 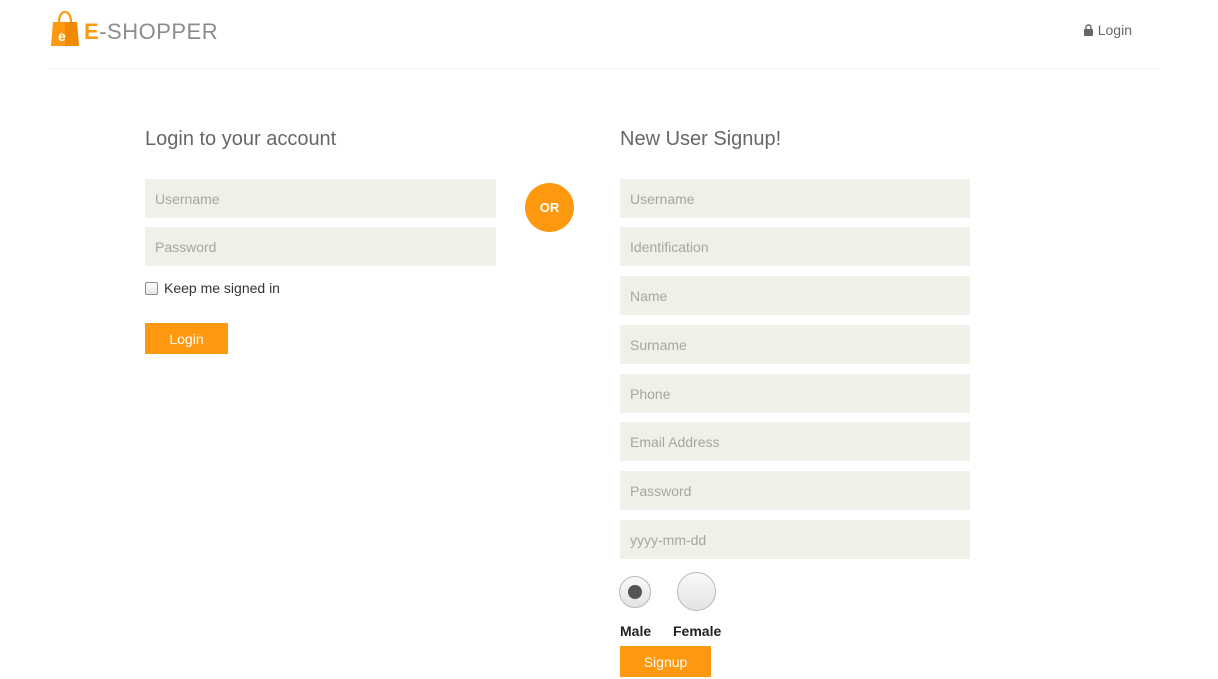 What do you see at coordinates (609, 35) in the screenshot?
I see `header: e E-SHOPPER Login` at bounding box center [609, 35].